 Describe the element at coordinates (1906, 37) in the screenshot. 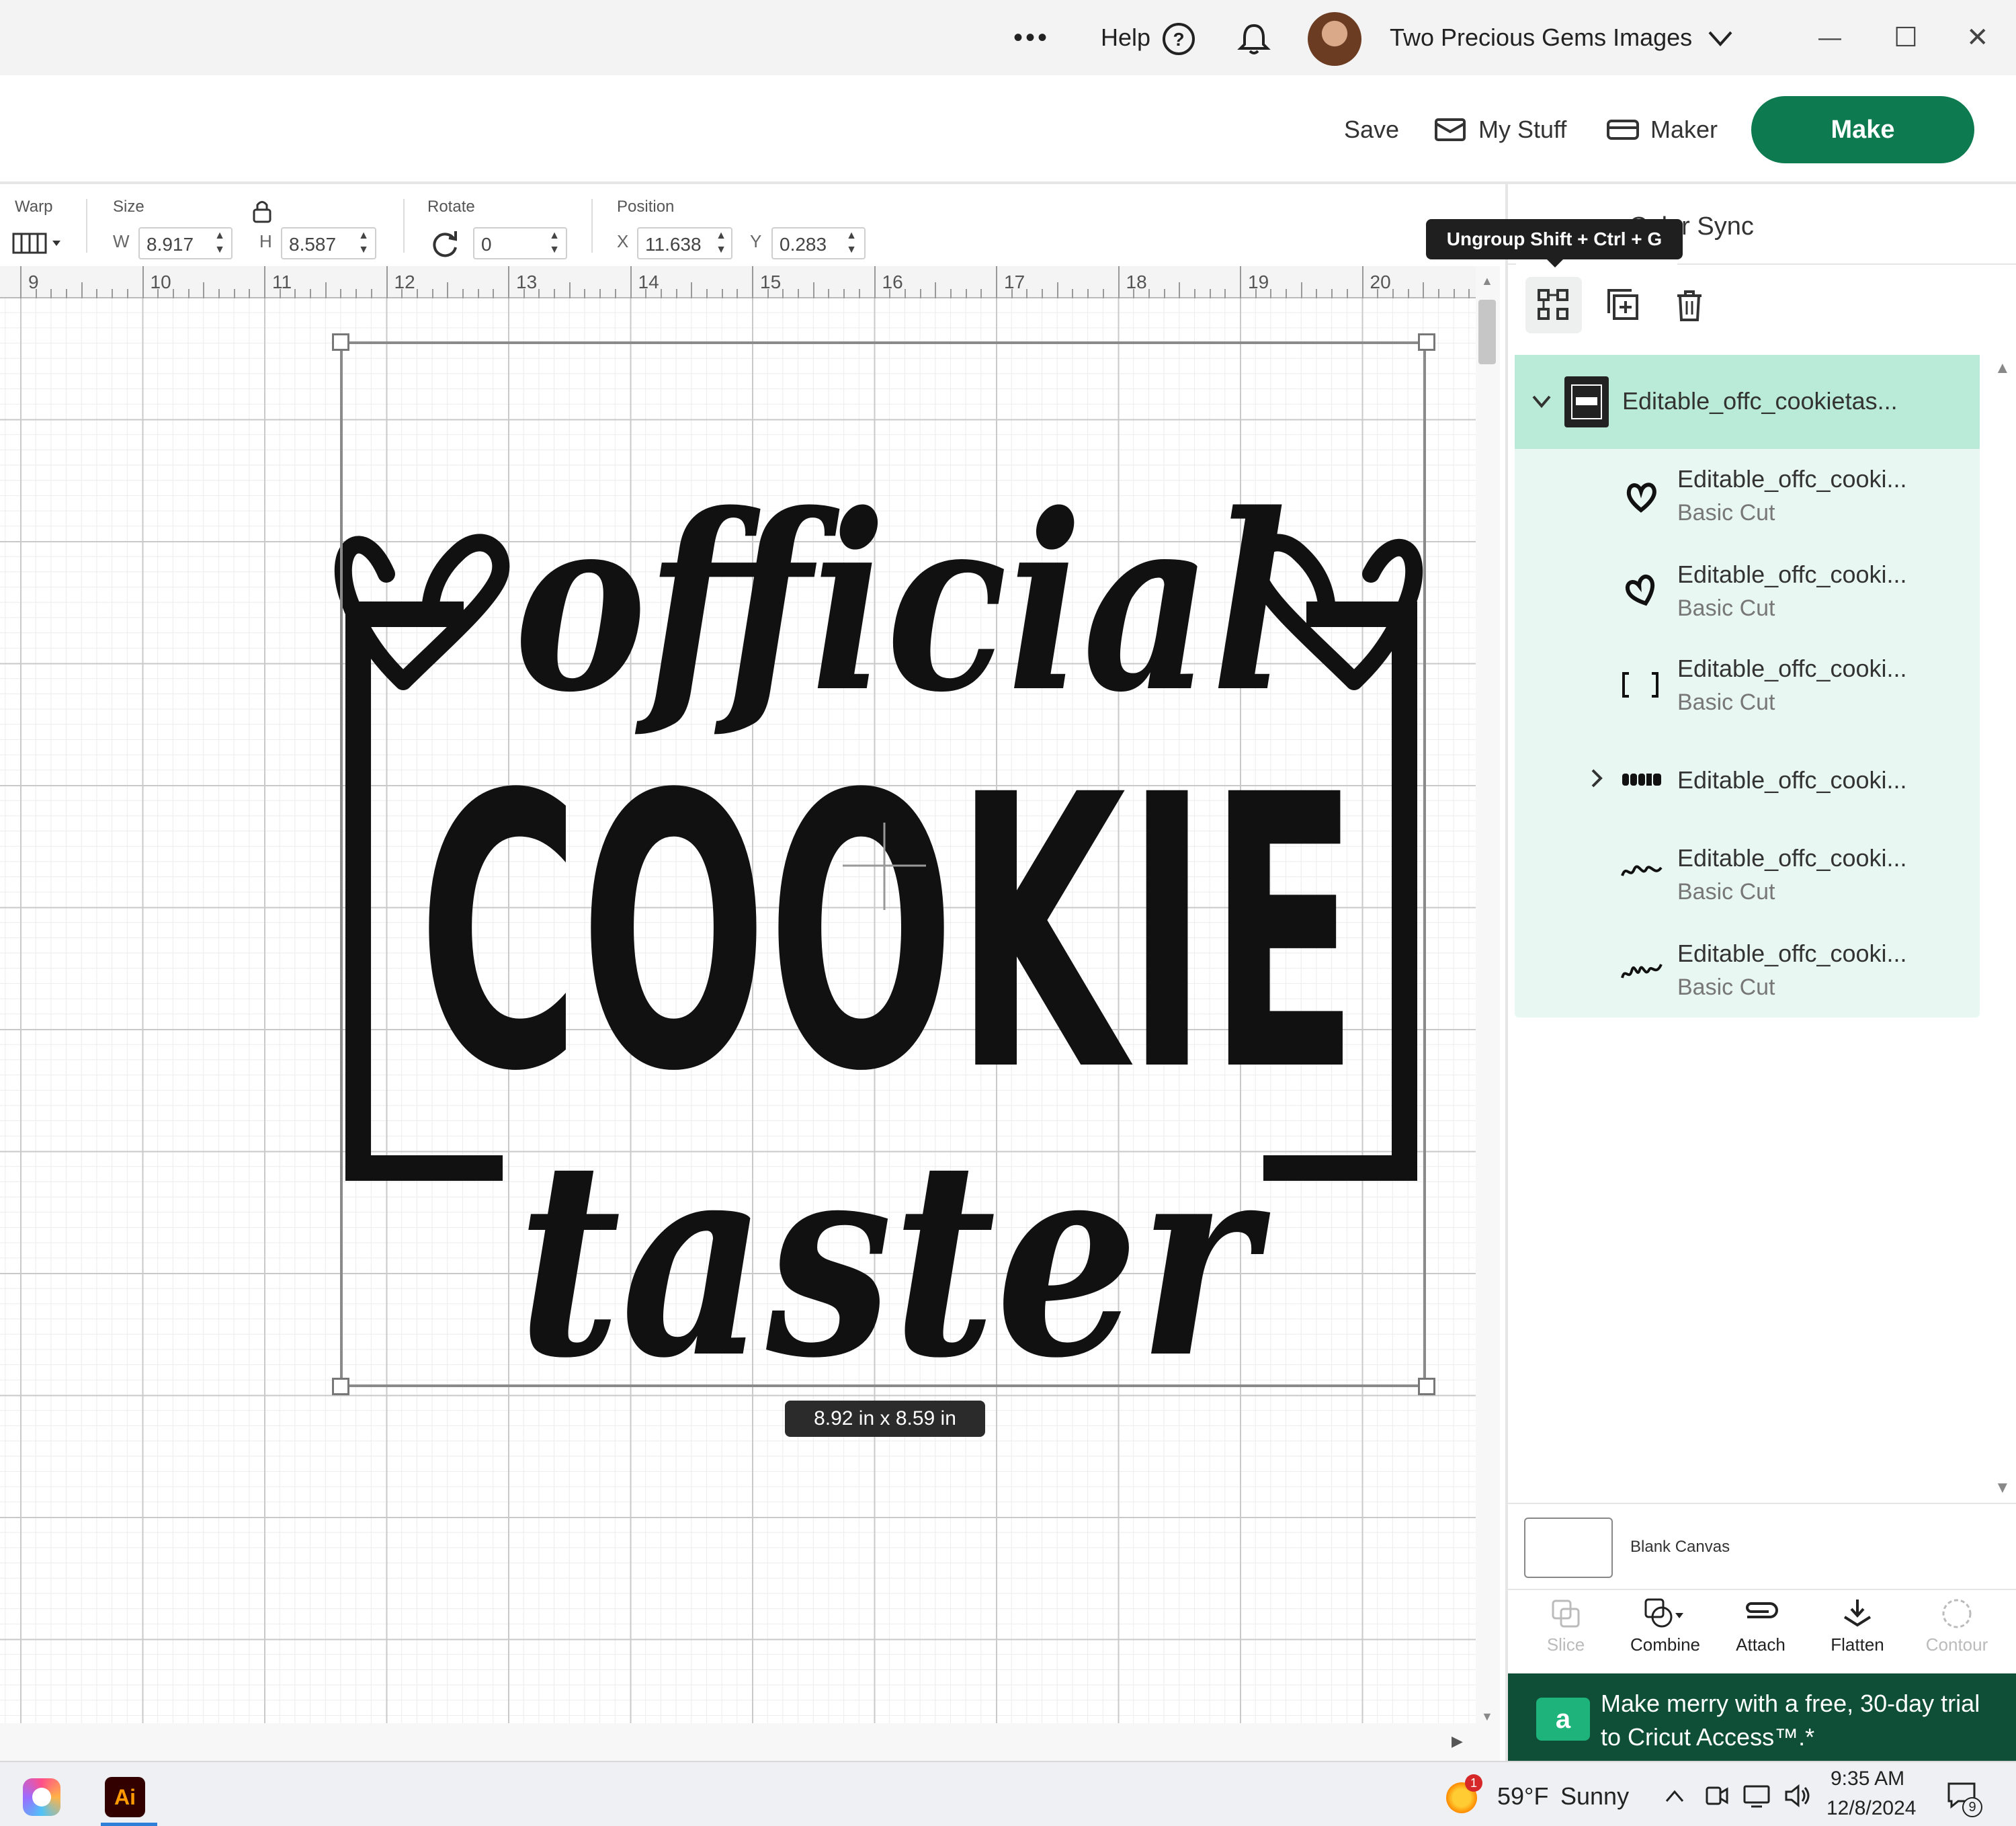

I see `maximize-button: ☐` at that location.